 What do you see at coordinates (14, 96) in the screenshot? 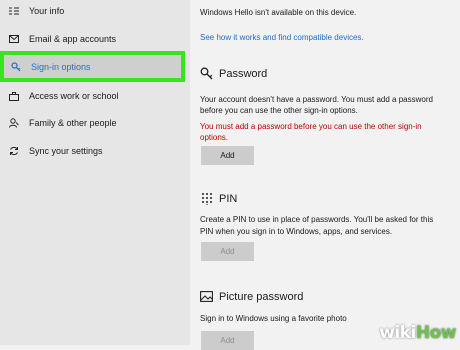
I see `briefcase-icon` at bounding box center [14, 96].